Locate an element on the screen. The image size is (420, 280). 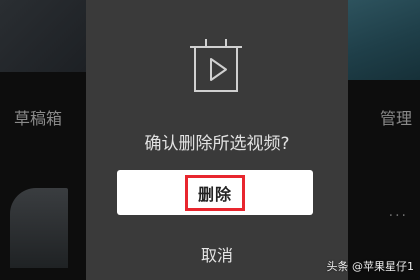
highlight-box: 删除 is located at coordinates (214, 192).